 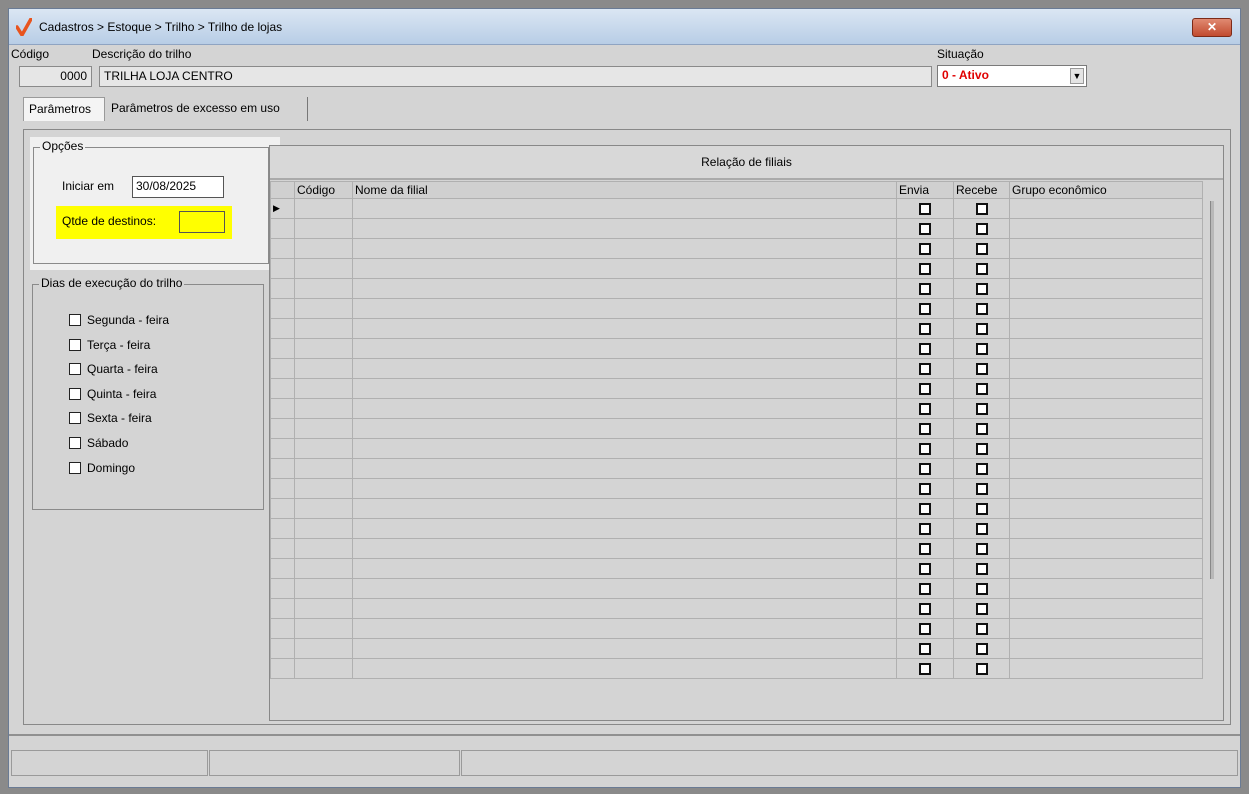 What do you see at coordinates (109, 345) in the screenshot?
I see `checkbox-terca: Terça - feira` at bounding box center [109, 345].